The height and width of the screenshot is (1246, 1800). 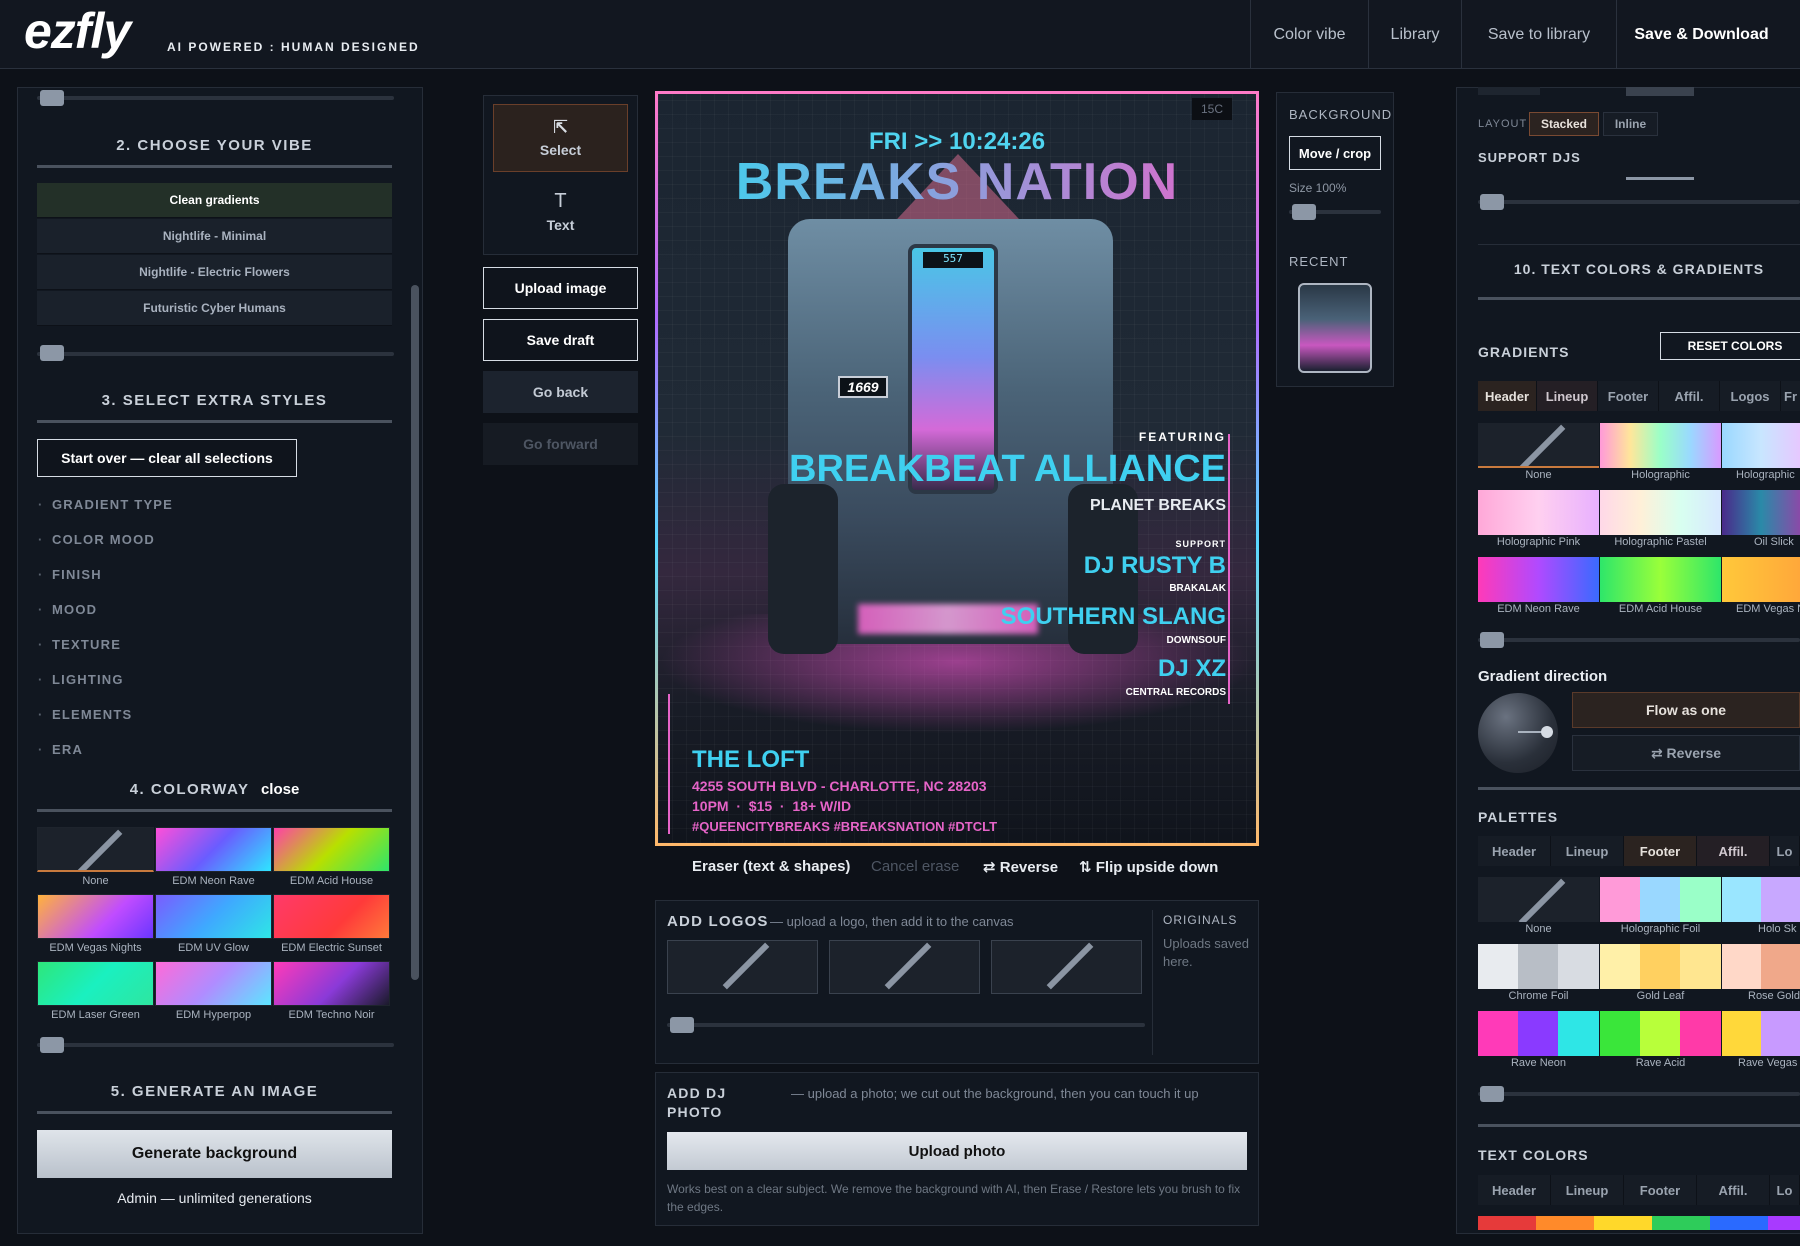 What do you see at coordinates (1414, 34) in the screenshot?
I see `nav-library: Library` at bounding box center [1414, 34].